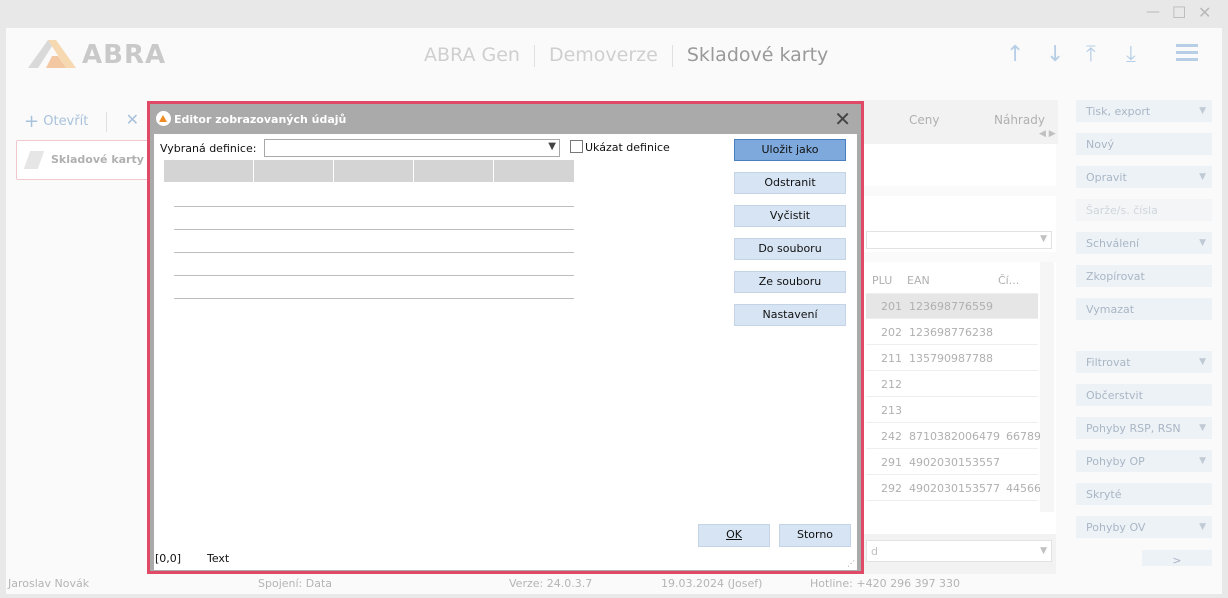 The image size is (1228, 598). Describe the element at coordinates (1144, 395) in the screenshot. I see `sidebar-button-8: Občerstvit` at that location.